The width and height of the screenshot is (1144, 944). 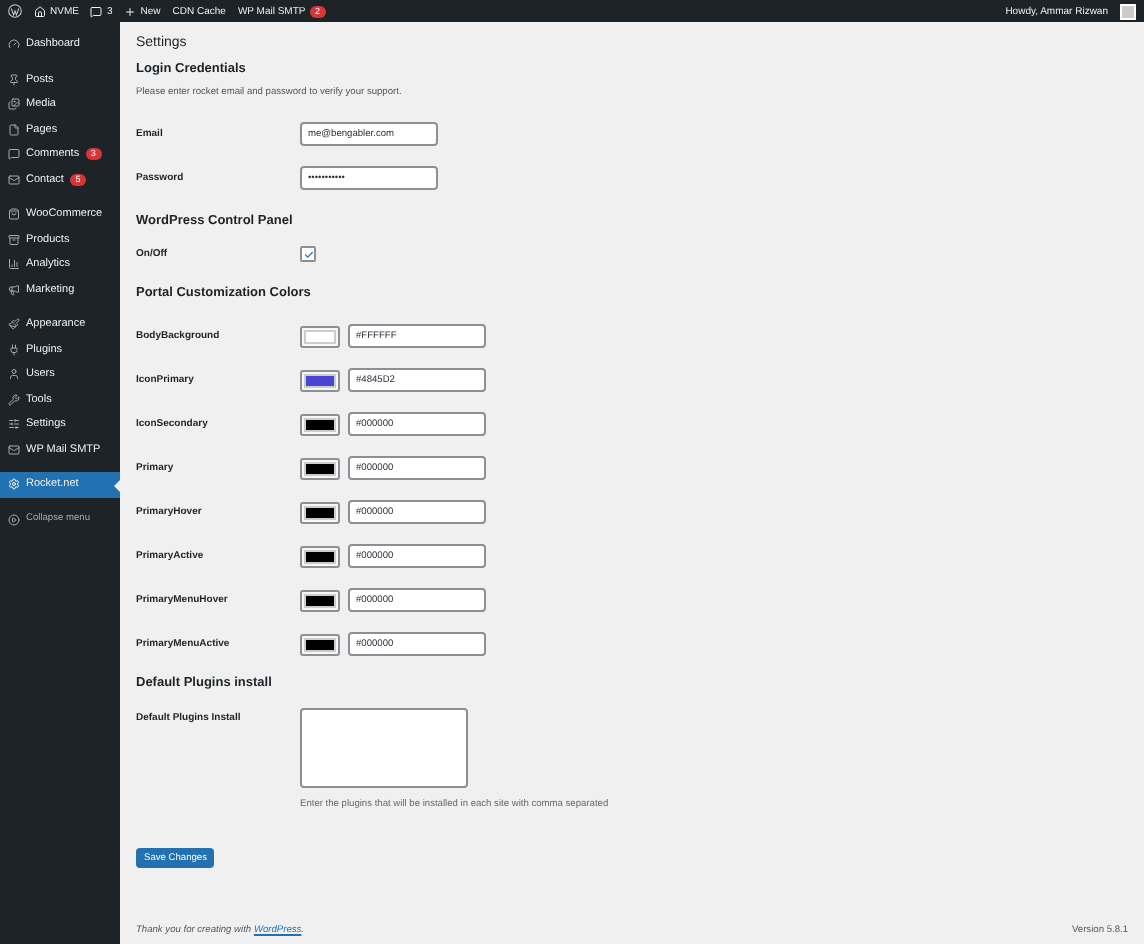 I want to click on plug-icon, so click(x=14, y=349).